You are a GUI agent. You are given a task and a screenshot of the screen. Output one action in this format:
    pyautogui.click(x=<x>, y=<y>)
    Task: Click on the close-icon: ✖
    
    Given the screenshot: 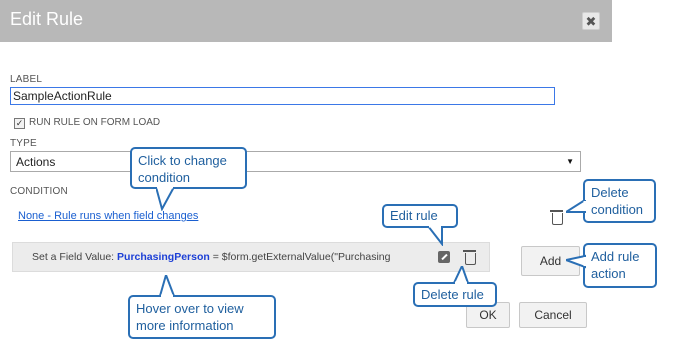 What is the action you would take?
    pyautogui.click(x=591, y=21)
    